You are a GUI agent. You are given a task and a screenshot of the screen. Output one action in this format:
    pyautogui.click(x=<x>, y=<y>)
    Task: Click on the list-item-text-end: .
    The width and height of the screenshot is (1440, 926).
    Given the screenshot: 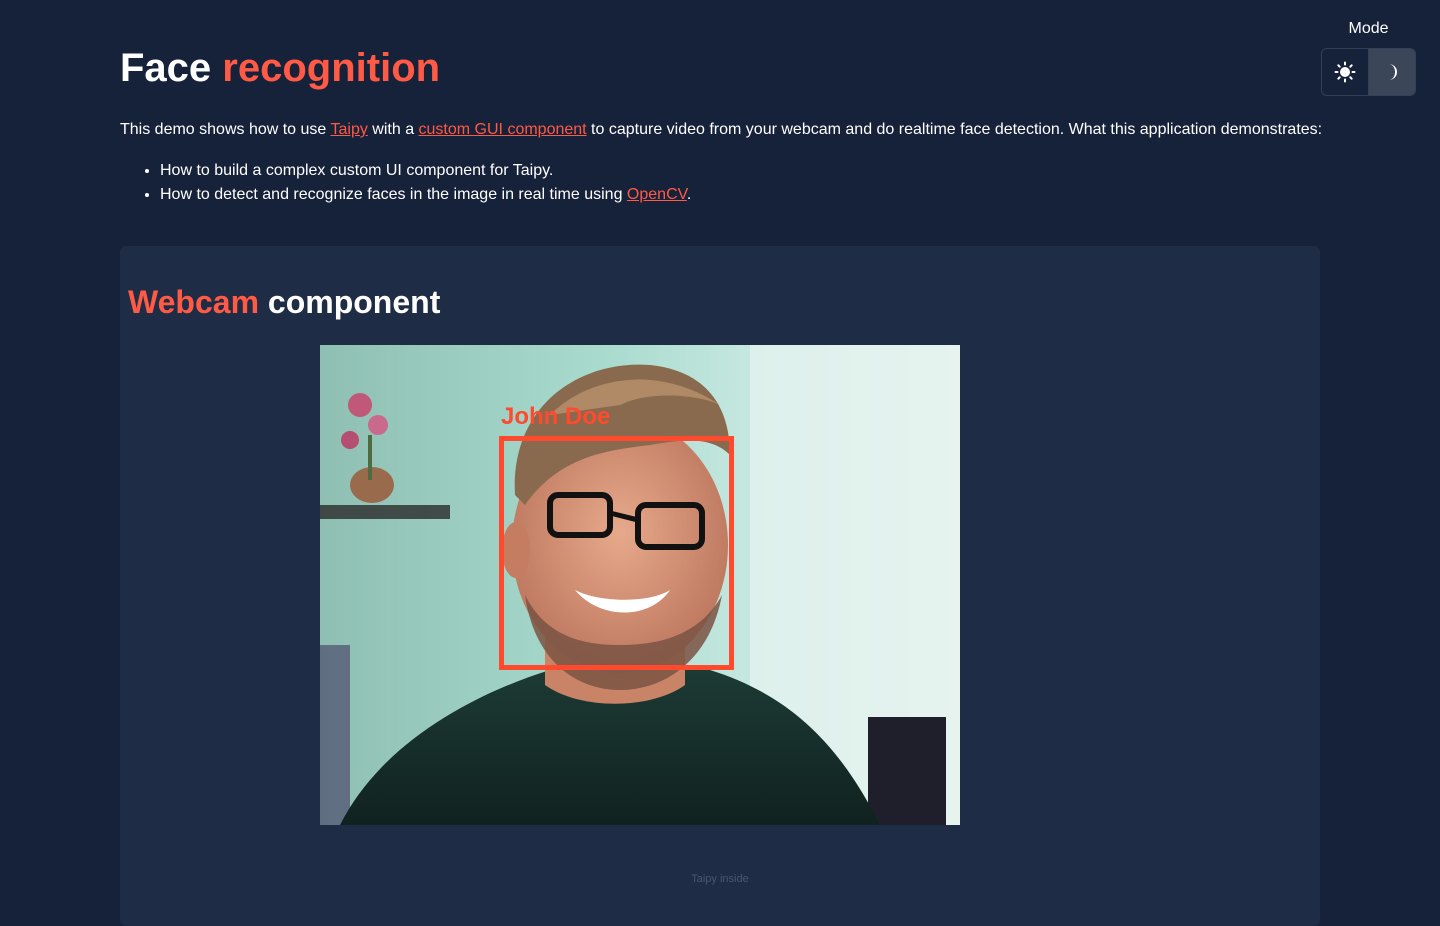 What is the action you would take?
    pyautogui.click(x=689, y=194)
    